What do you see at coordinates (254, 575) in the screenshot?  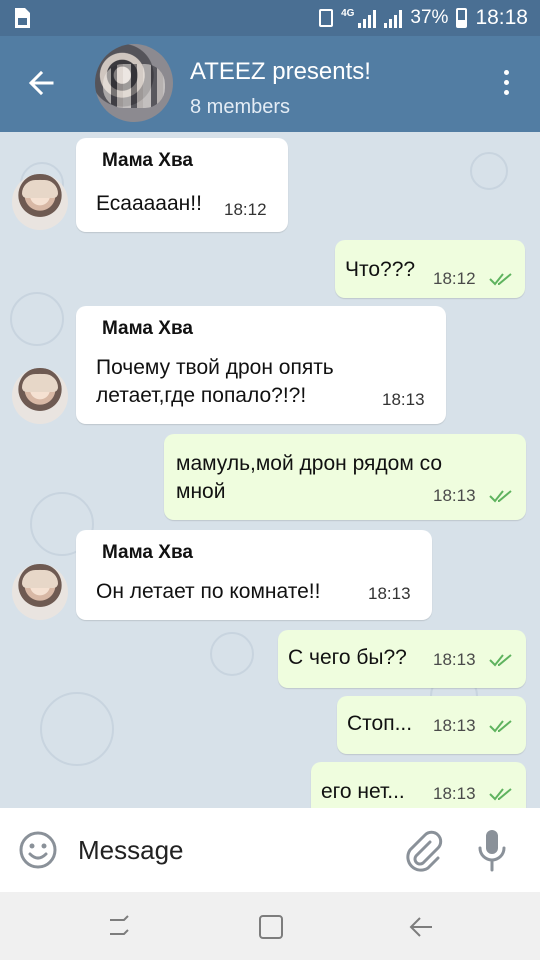 I see `incoming-message: Мама Хва Он летает по комнате!! 18:13` at bounding box center [254, 575].